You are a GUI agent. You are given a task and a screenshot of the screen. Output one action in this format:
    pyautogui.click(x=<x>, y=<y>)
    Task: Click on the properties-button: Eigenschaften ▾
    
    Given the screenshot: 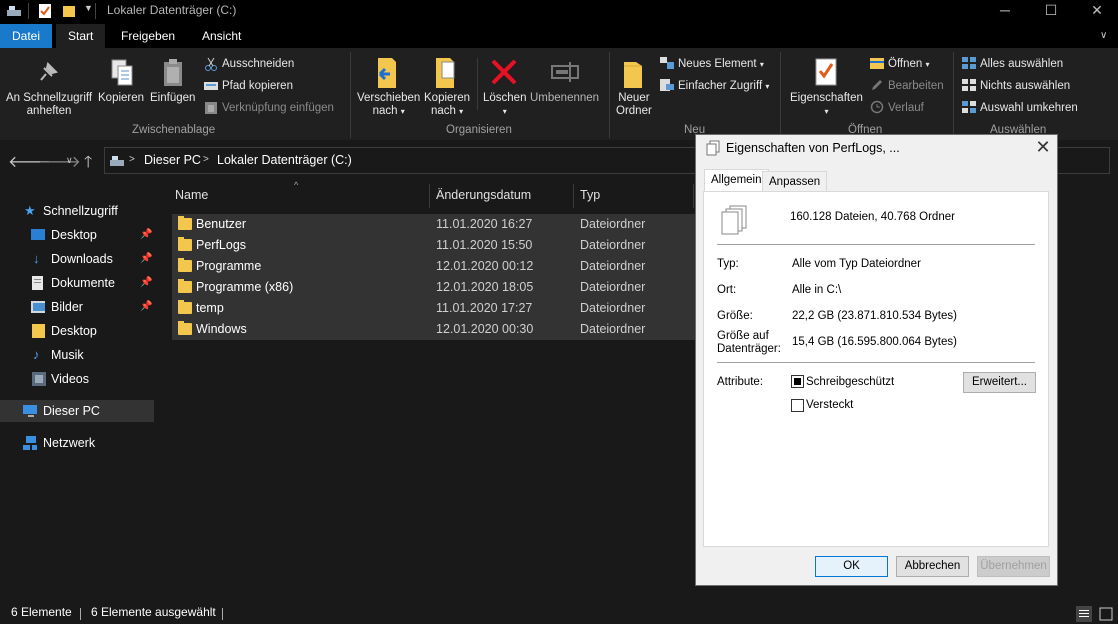 What is the action you would take?
    pyautogui.click(x=826, y=105)
    